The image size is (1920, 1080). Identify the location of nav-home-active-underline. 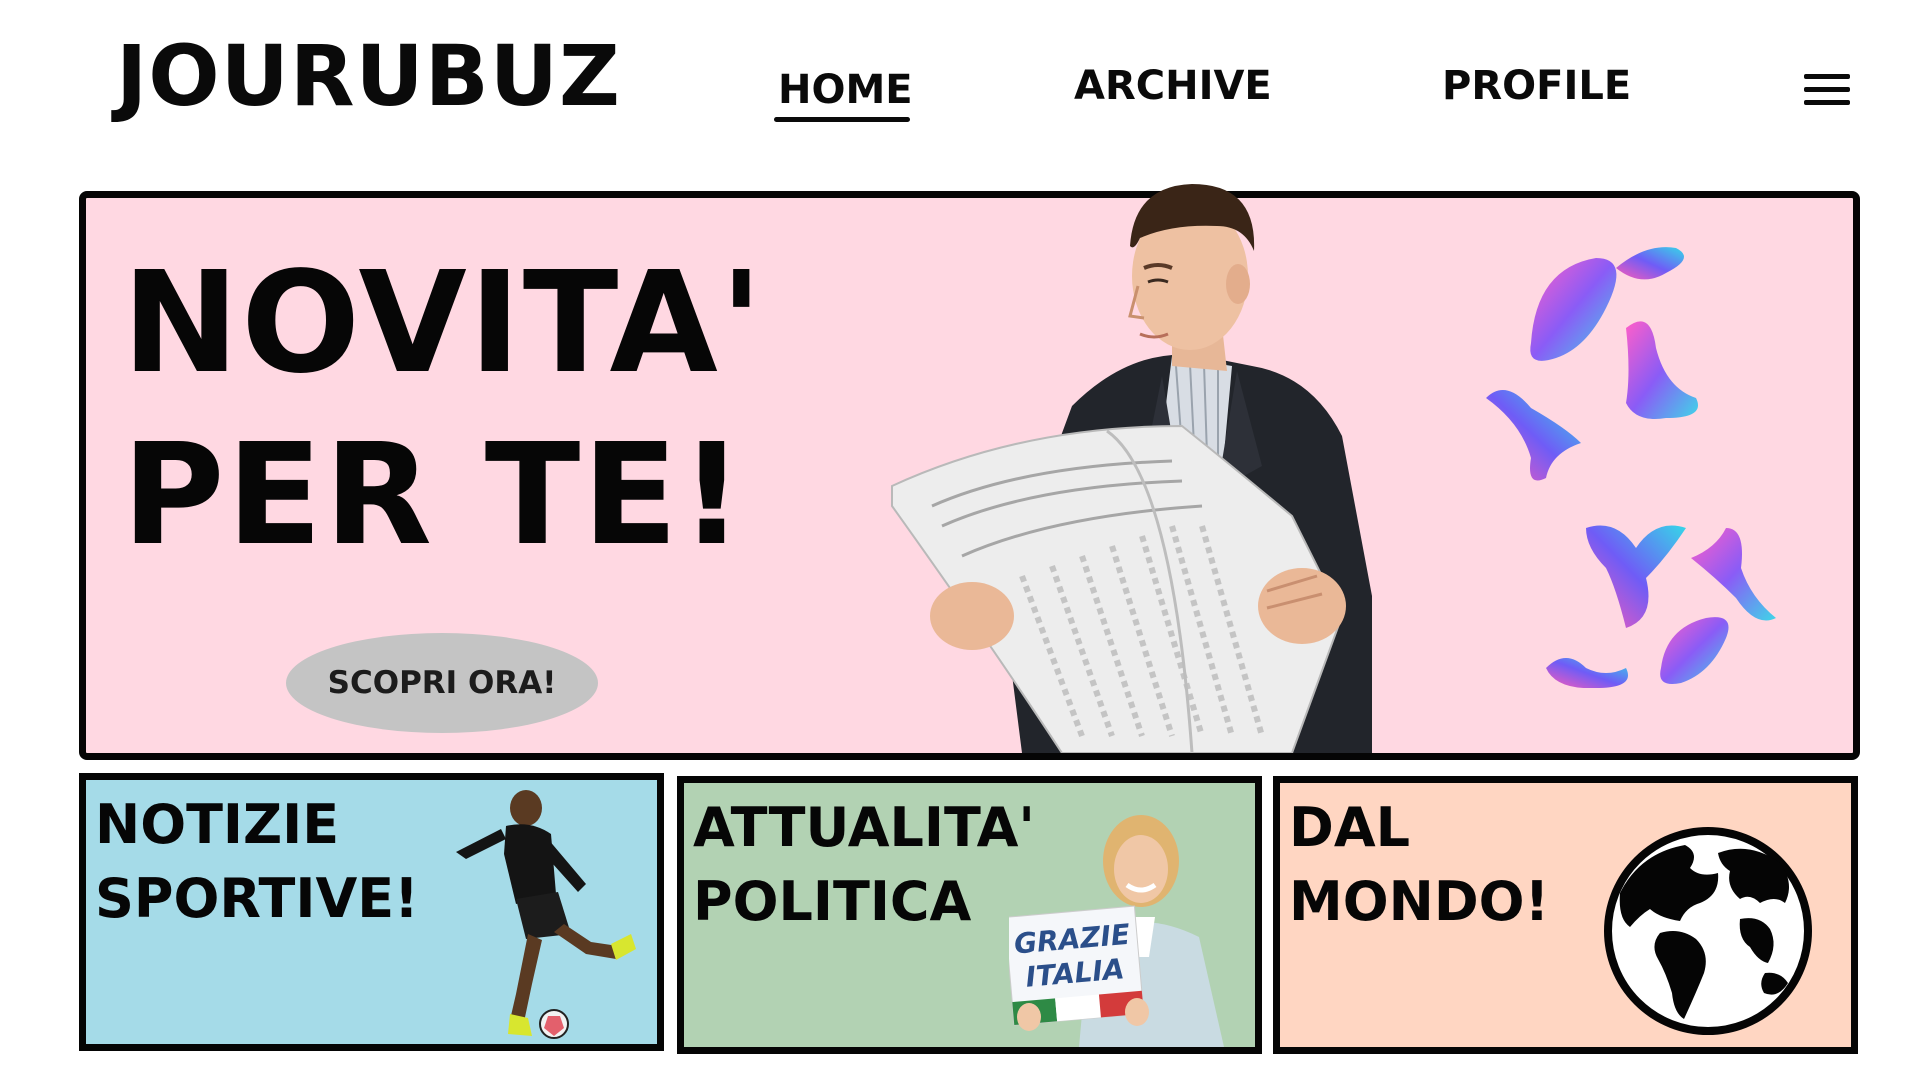
(842, 119).